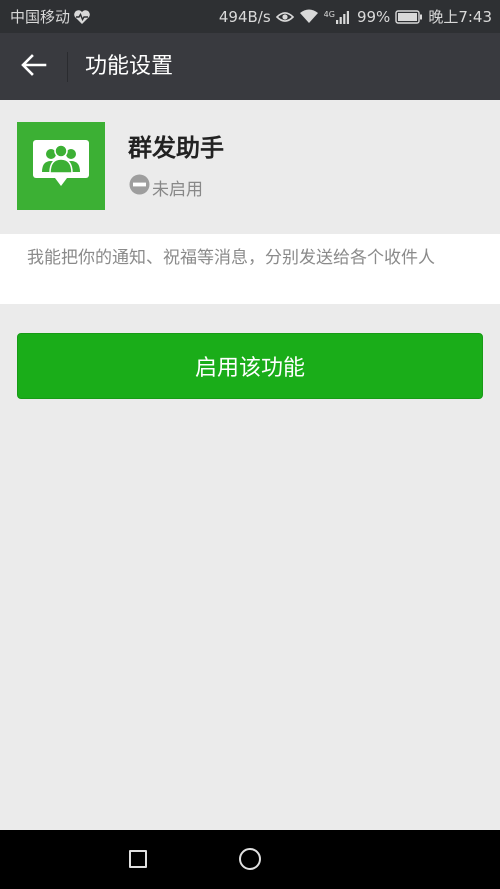 This screenshot has height=889, width=500. I want to click on status-right: 494B/s 4G 99% 晚上7:43, so click(355, 16).